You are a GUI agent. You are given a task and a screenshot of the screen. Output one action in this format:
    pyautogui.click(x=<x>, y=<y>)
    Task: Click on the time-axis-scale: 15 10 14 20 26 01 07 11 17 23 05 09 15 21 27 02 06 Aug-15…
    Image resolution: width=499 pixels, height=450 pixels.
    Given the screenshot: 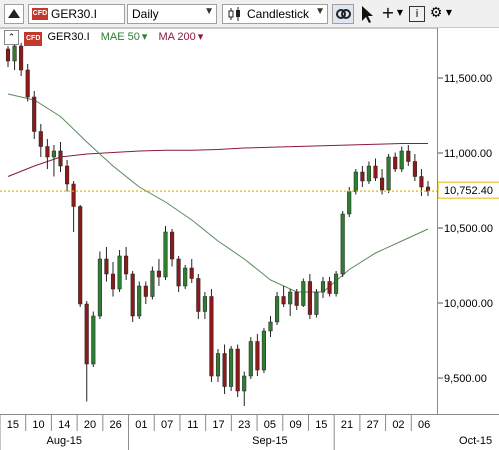 What is the action you would take?
    pyautogui.click(x=246, y=432)
    